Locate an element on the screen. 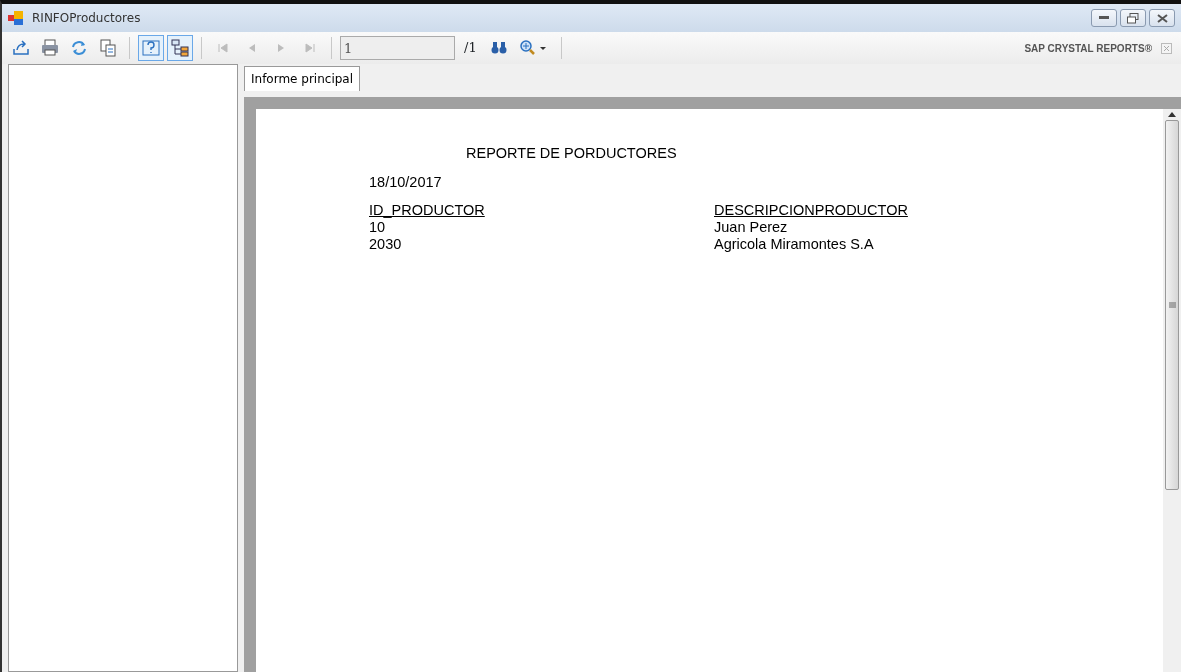  column-header: DESCRIPCIONPRODUCTOR is located at coordinates (811, 210).